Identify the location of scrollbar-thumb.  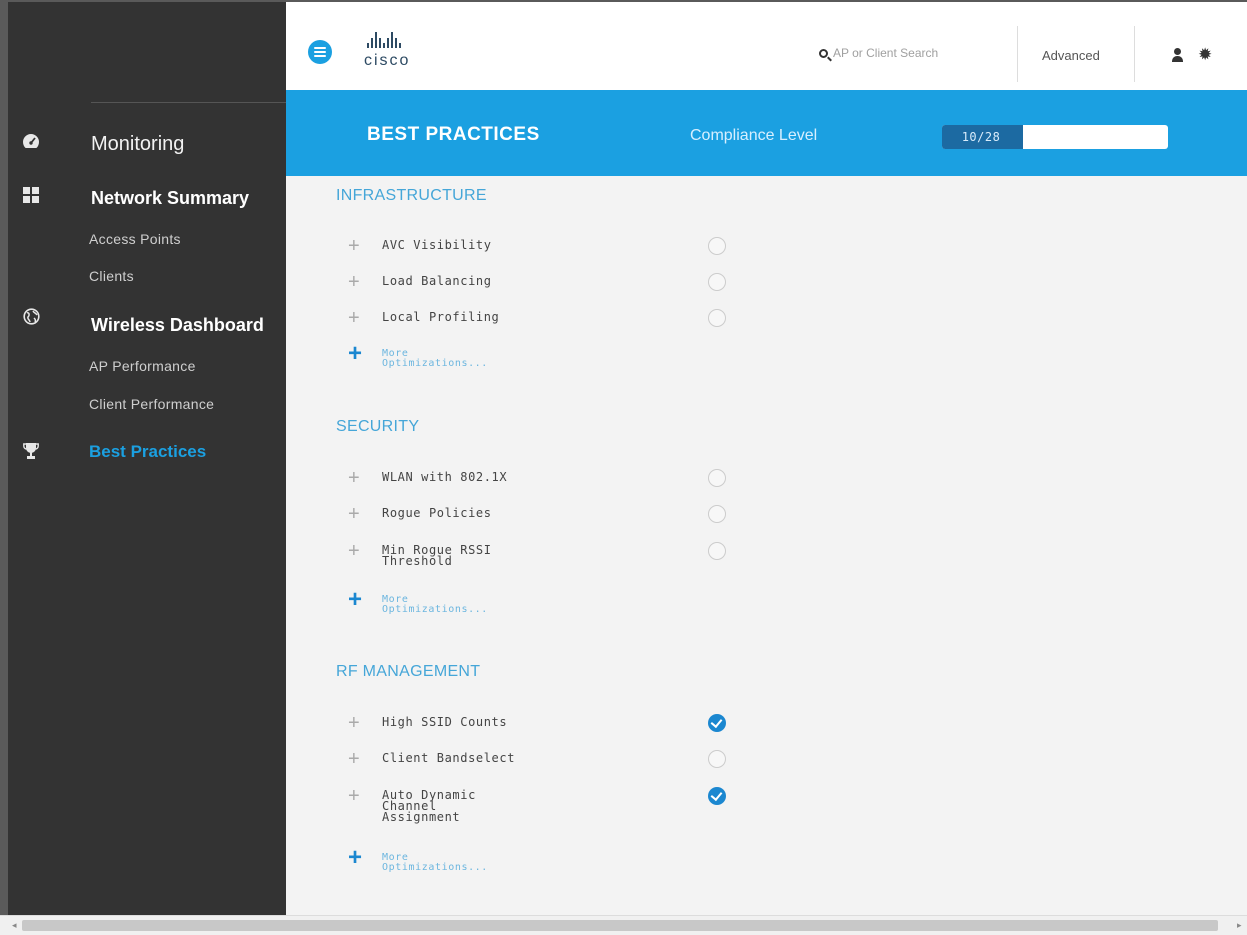
(620, 925).